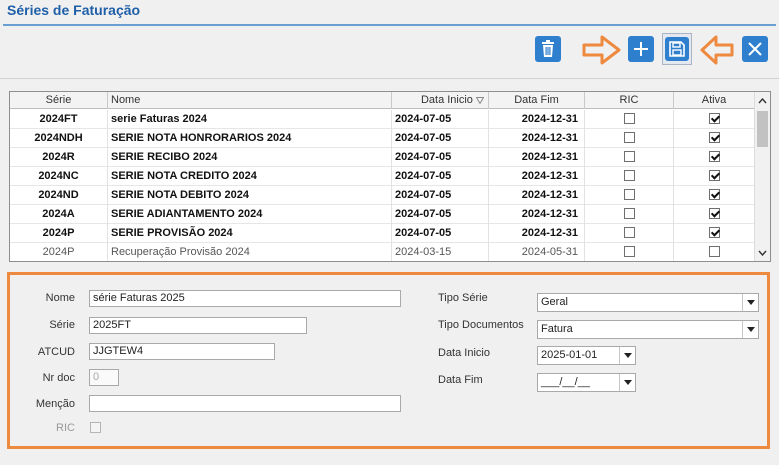 This screenshot has height=465, width=779. What do you see at coordinates (648, 329) in the screenshot?
I see `tipo-documentos-select: Fatura` at bounding box center [648, 329].